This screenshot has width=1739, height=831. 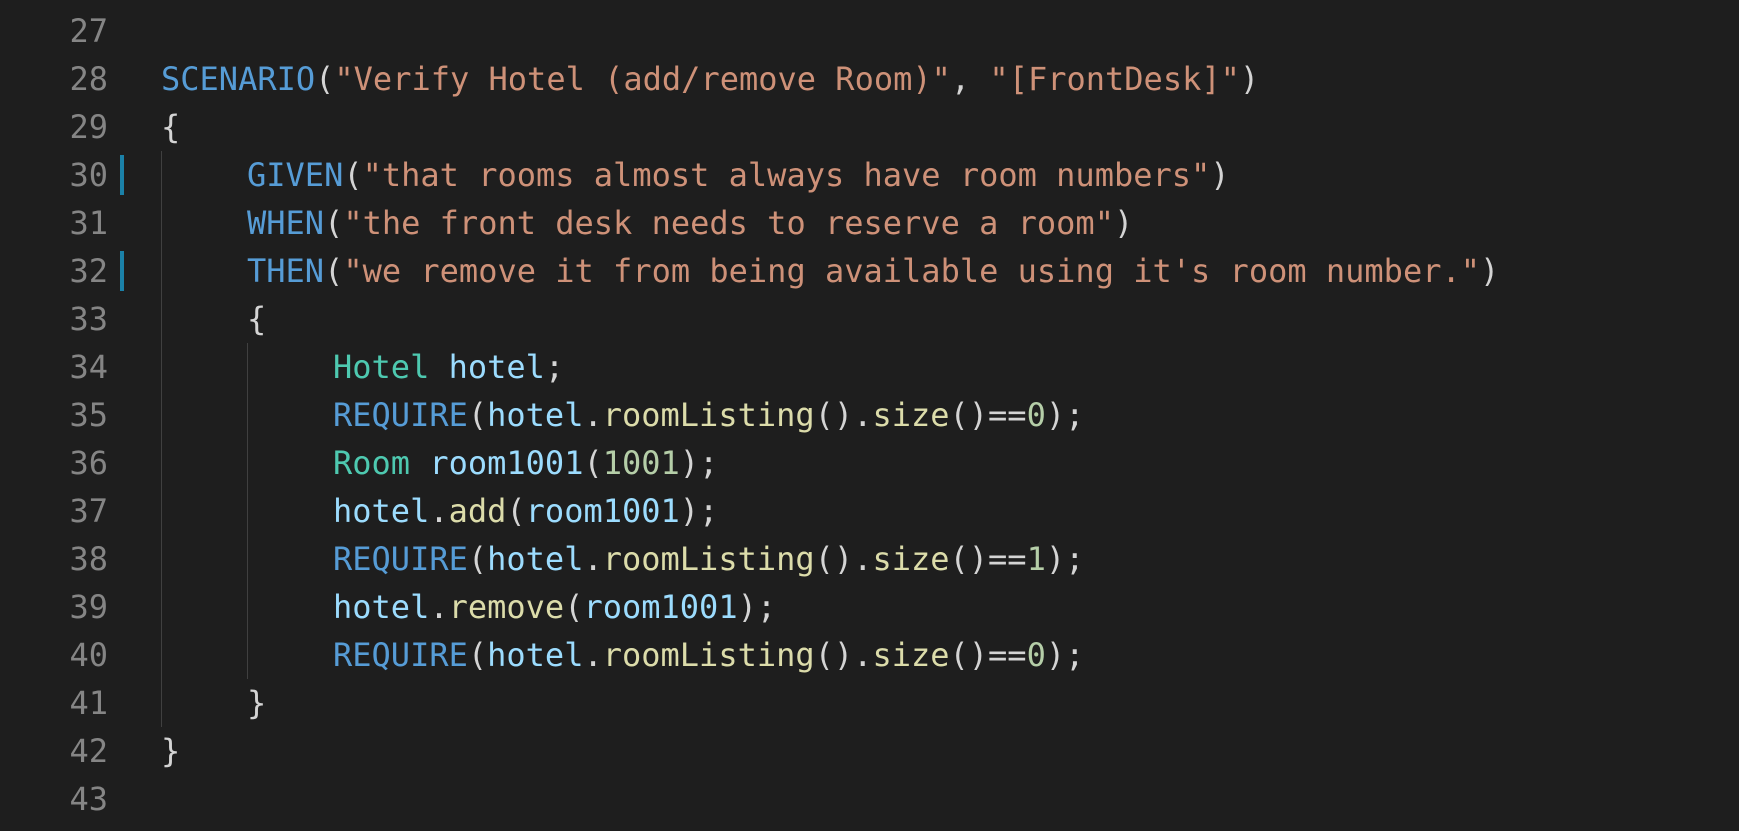 What do you see at coordinates (88, 271) in the screenshot?
I see `line-number: 32` at bounding box center [88, 271].